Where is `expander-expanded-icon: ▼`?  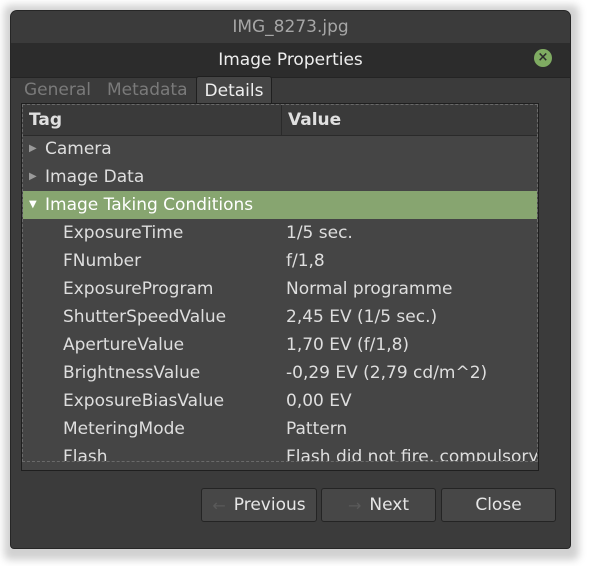 expander-expanded-icon: ▼ is located at coordinates (35, 205).